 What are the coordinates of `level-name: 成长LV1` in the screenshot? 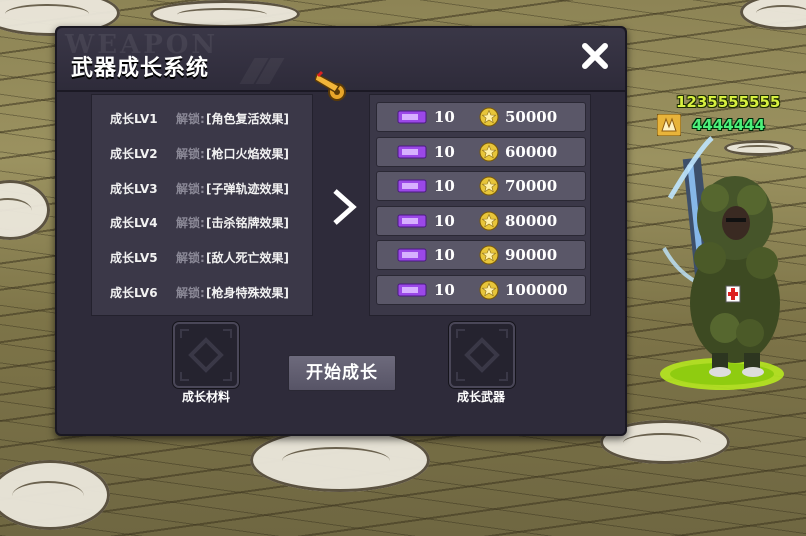 It's located at (134, 119).